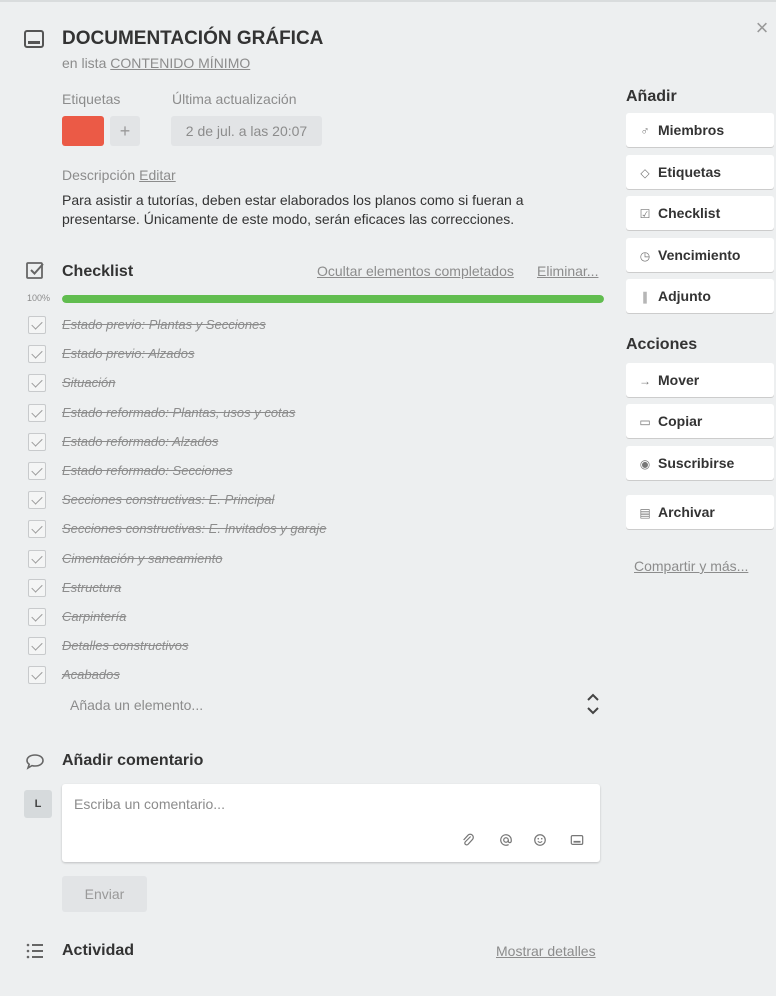 This screenshot has height=996, width=776. I want to click on sidebar-button-miembros: ♂ Miembros, so click(700, 130).